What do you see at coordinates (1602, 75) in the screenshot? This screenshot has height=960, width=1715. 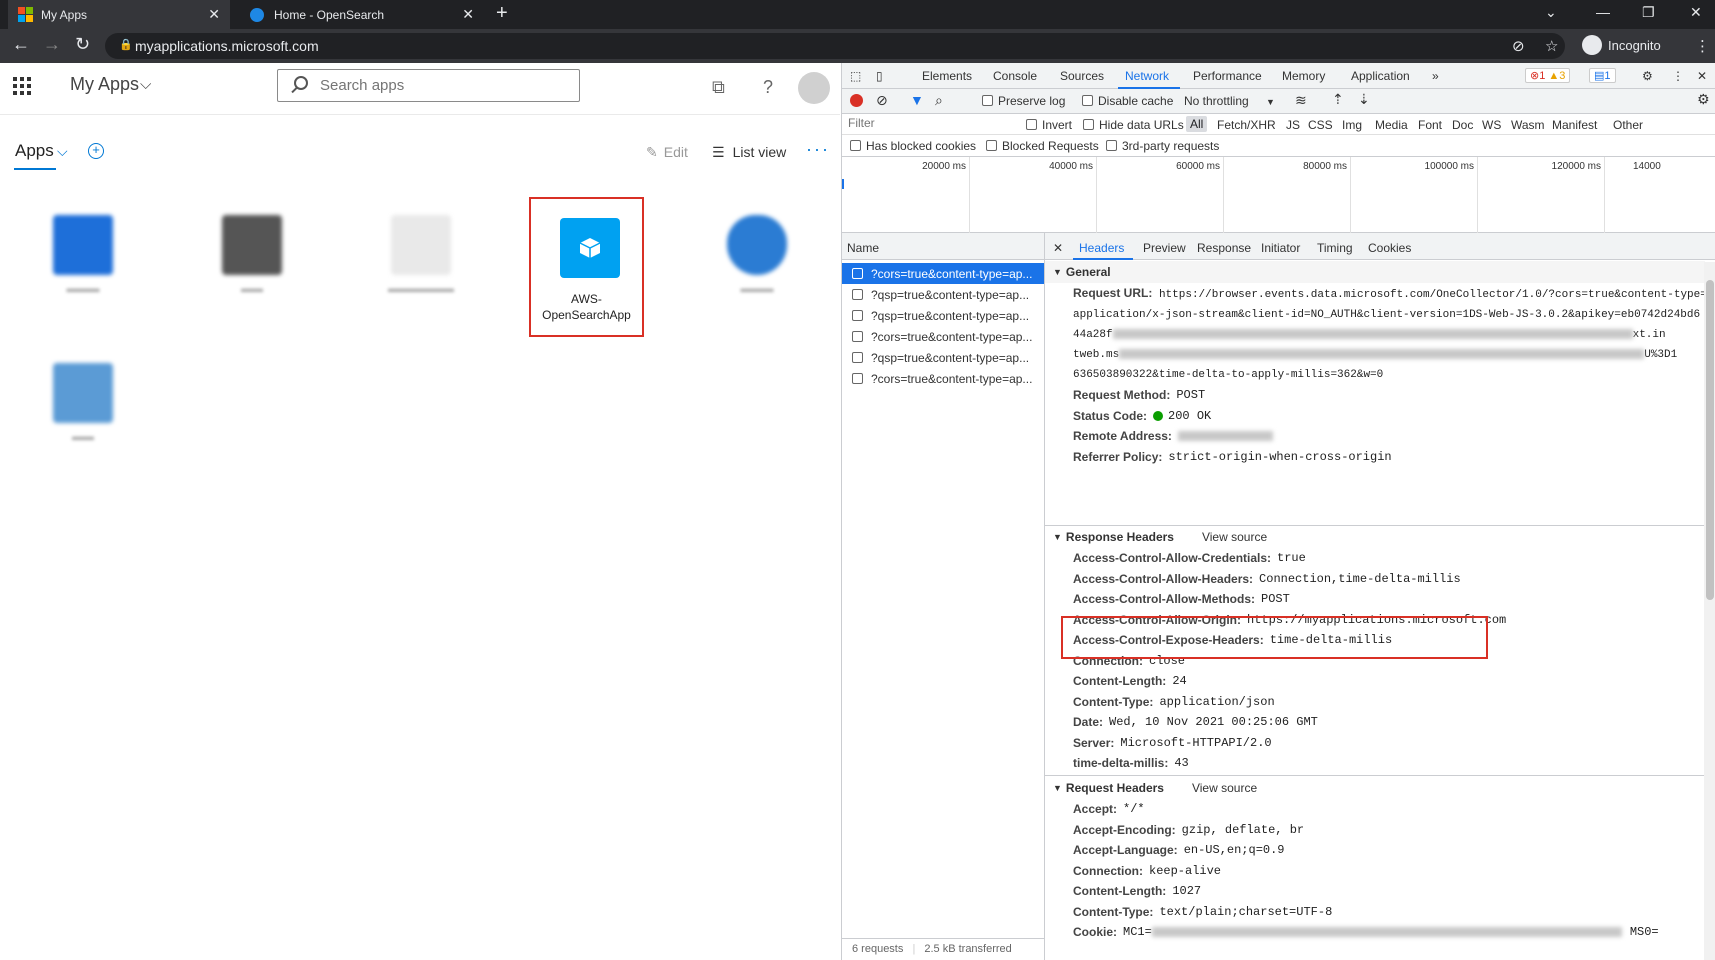 I see `info-badge: ▤1` at bounding box center [1602, 75].